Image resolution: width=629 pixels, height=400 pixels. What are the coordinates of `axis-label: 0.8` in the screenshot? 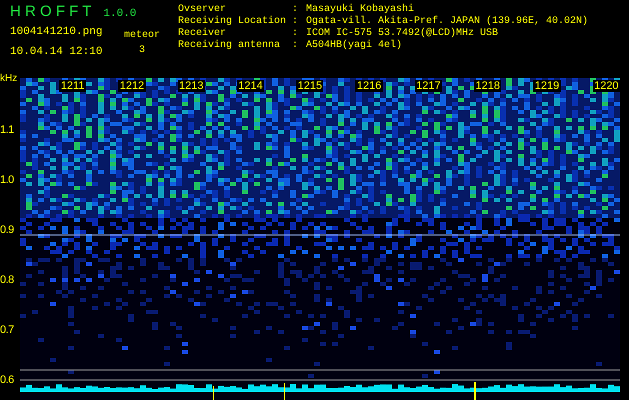 It's located at (7, 280).